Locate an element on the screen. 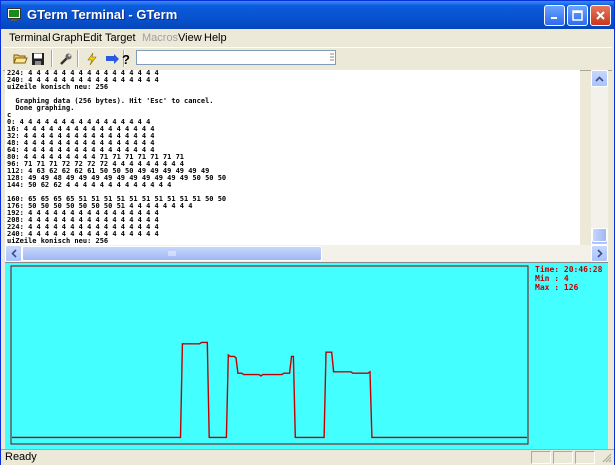 This screenshot has width=615, height=465. graph-time-label: Time: 20:46:28 is located at coordinates (569, 269).